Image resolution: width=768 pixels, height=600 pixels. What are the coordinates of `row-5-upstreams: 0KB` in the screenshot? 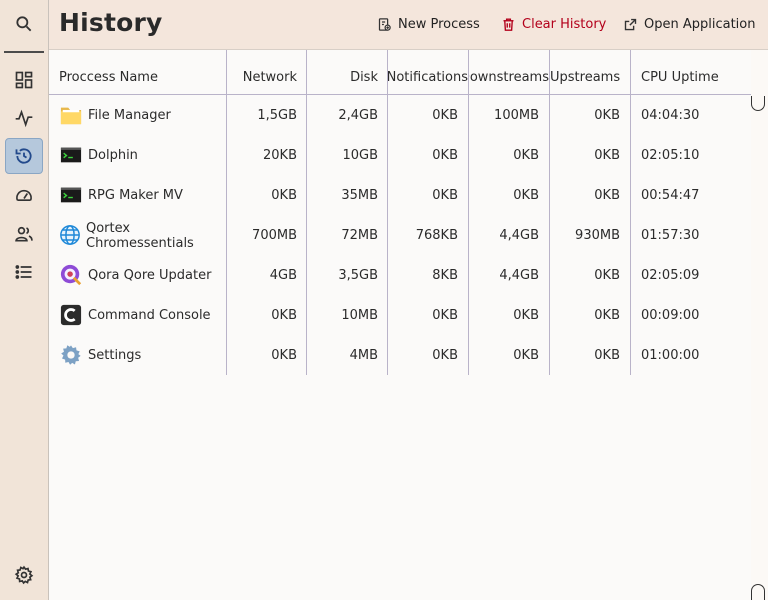 It's located at (607, 315).